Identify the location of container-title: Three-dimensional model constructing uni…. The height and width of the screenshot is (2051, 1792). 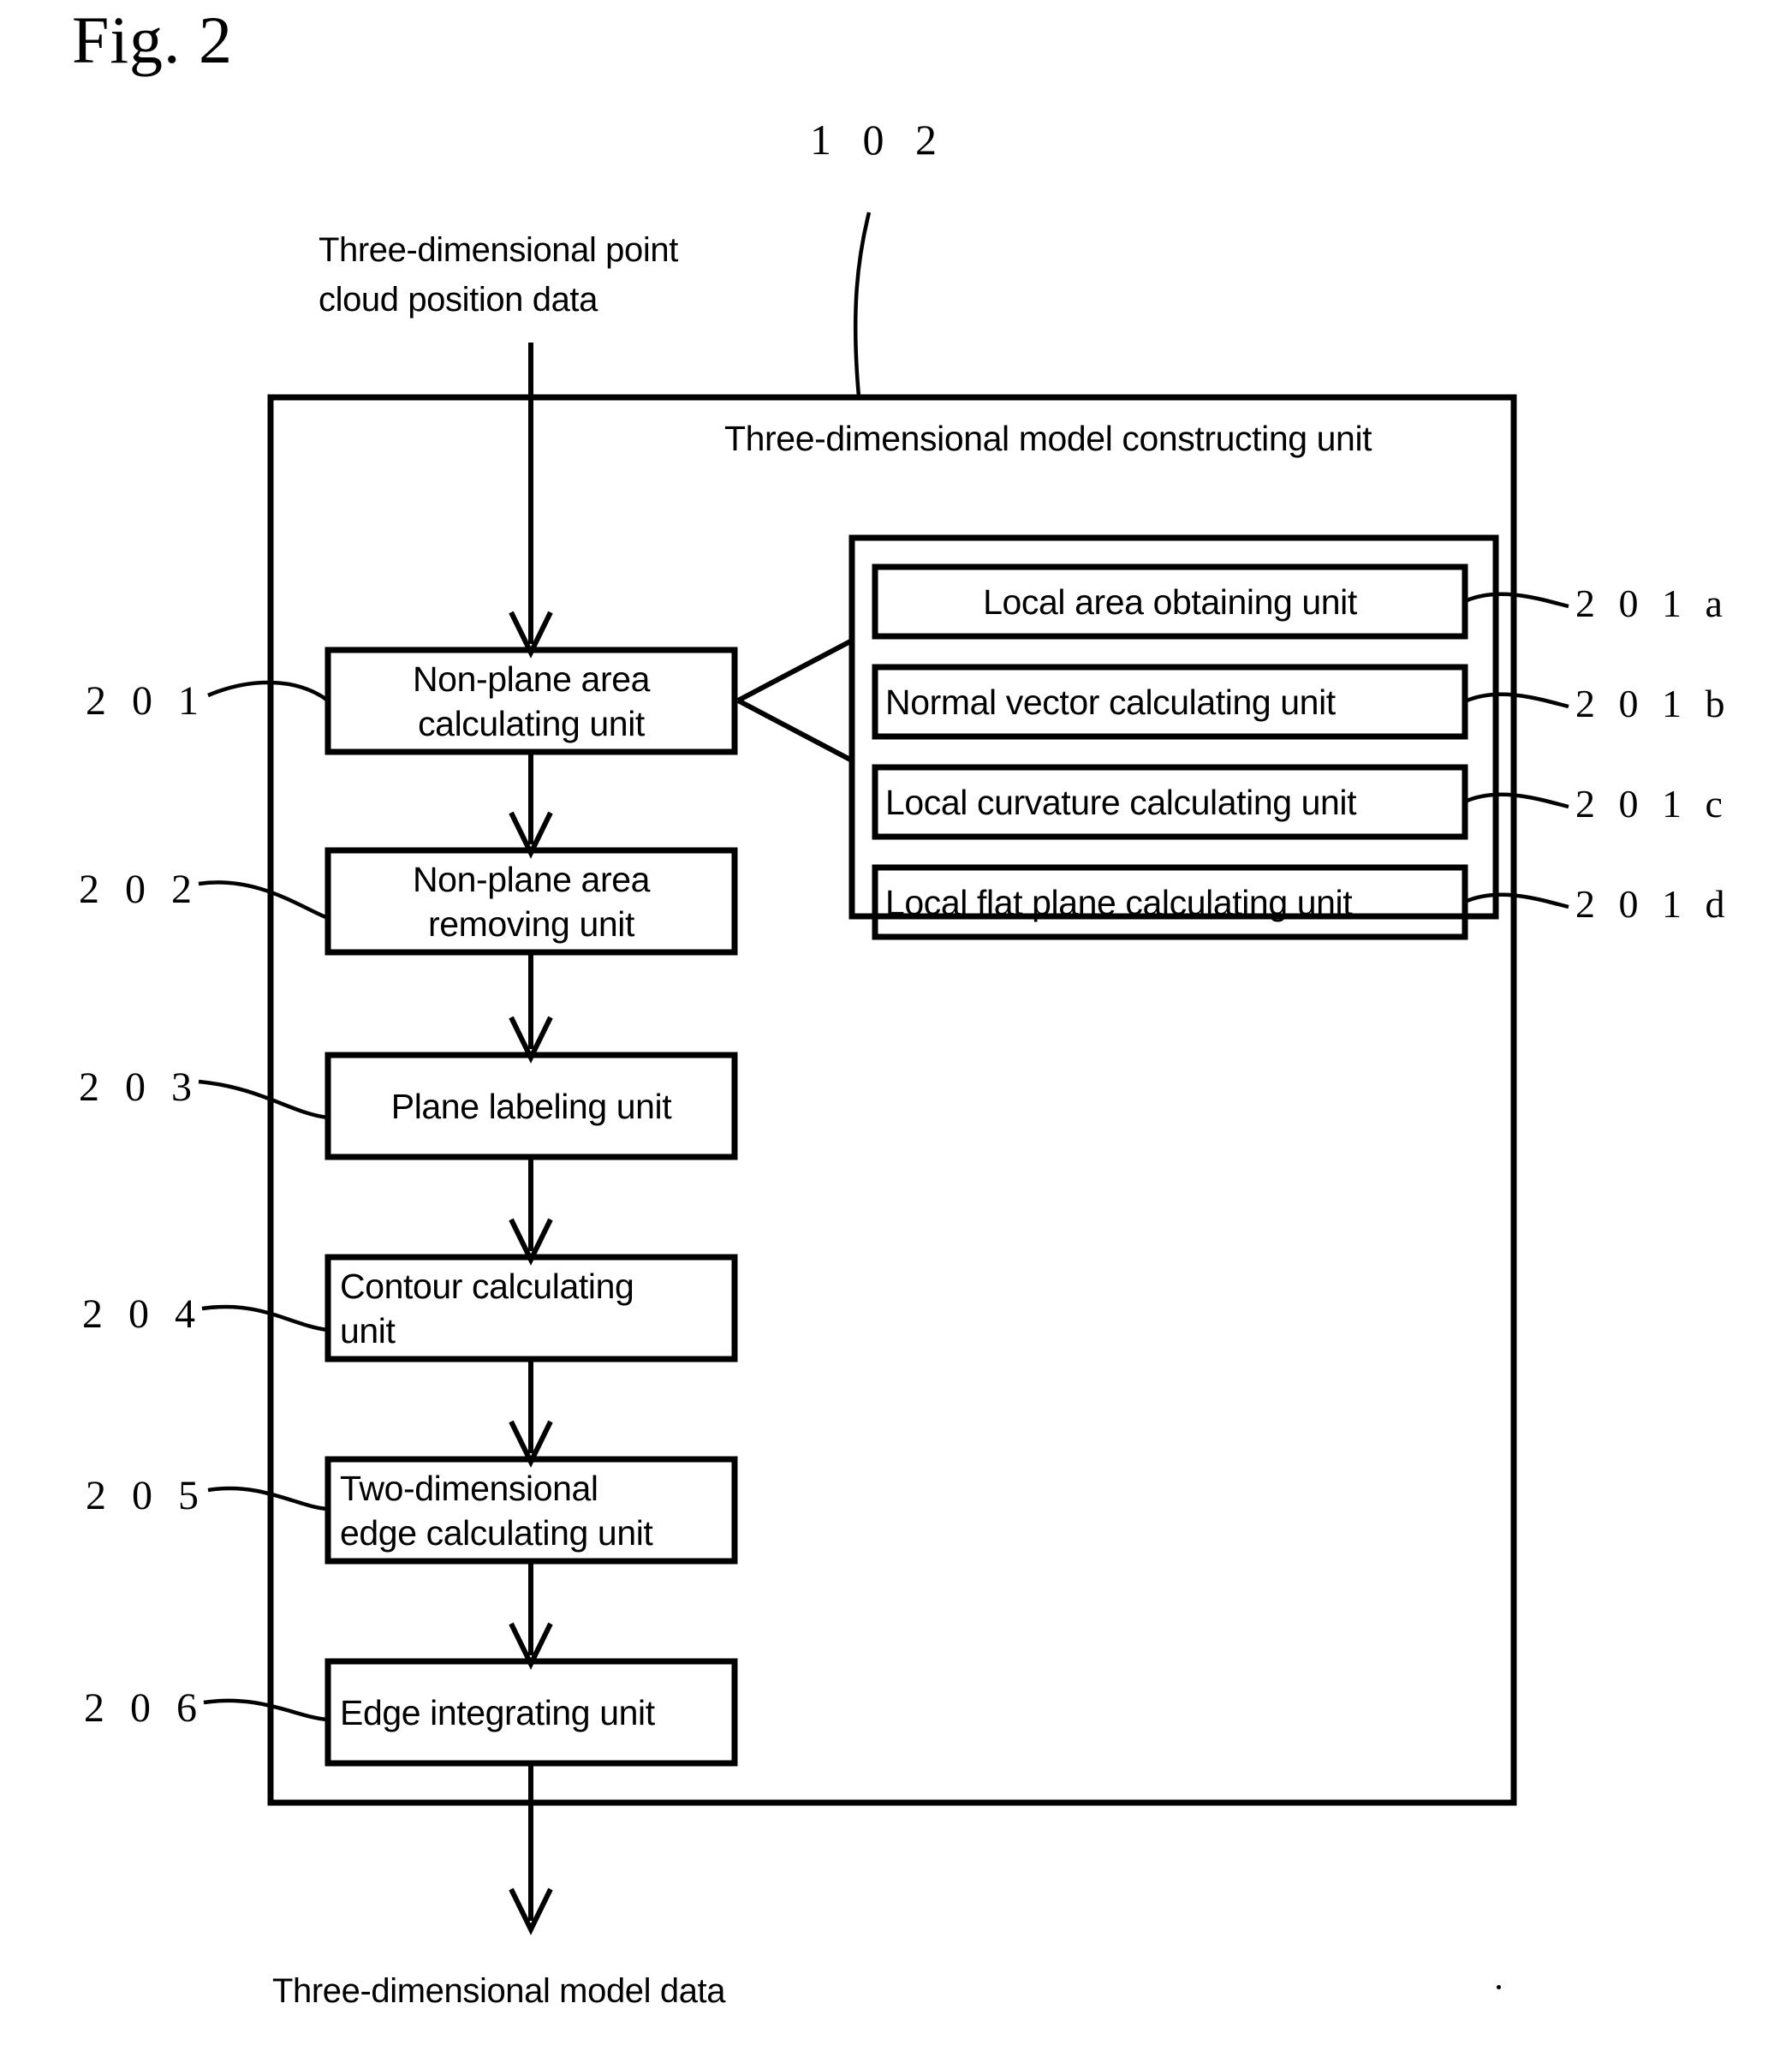
(1048, 439).